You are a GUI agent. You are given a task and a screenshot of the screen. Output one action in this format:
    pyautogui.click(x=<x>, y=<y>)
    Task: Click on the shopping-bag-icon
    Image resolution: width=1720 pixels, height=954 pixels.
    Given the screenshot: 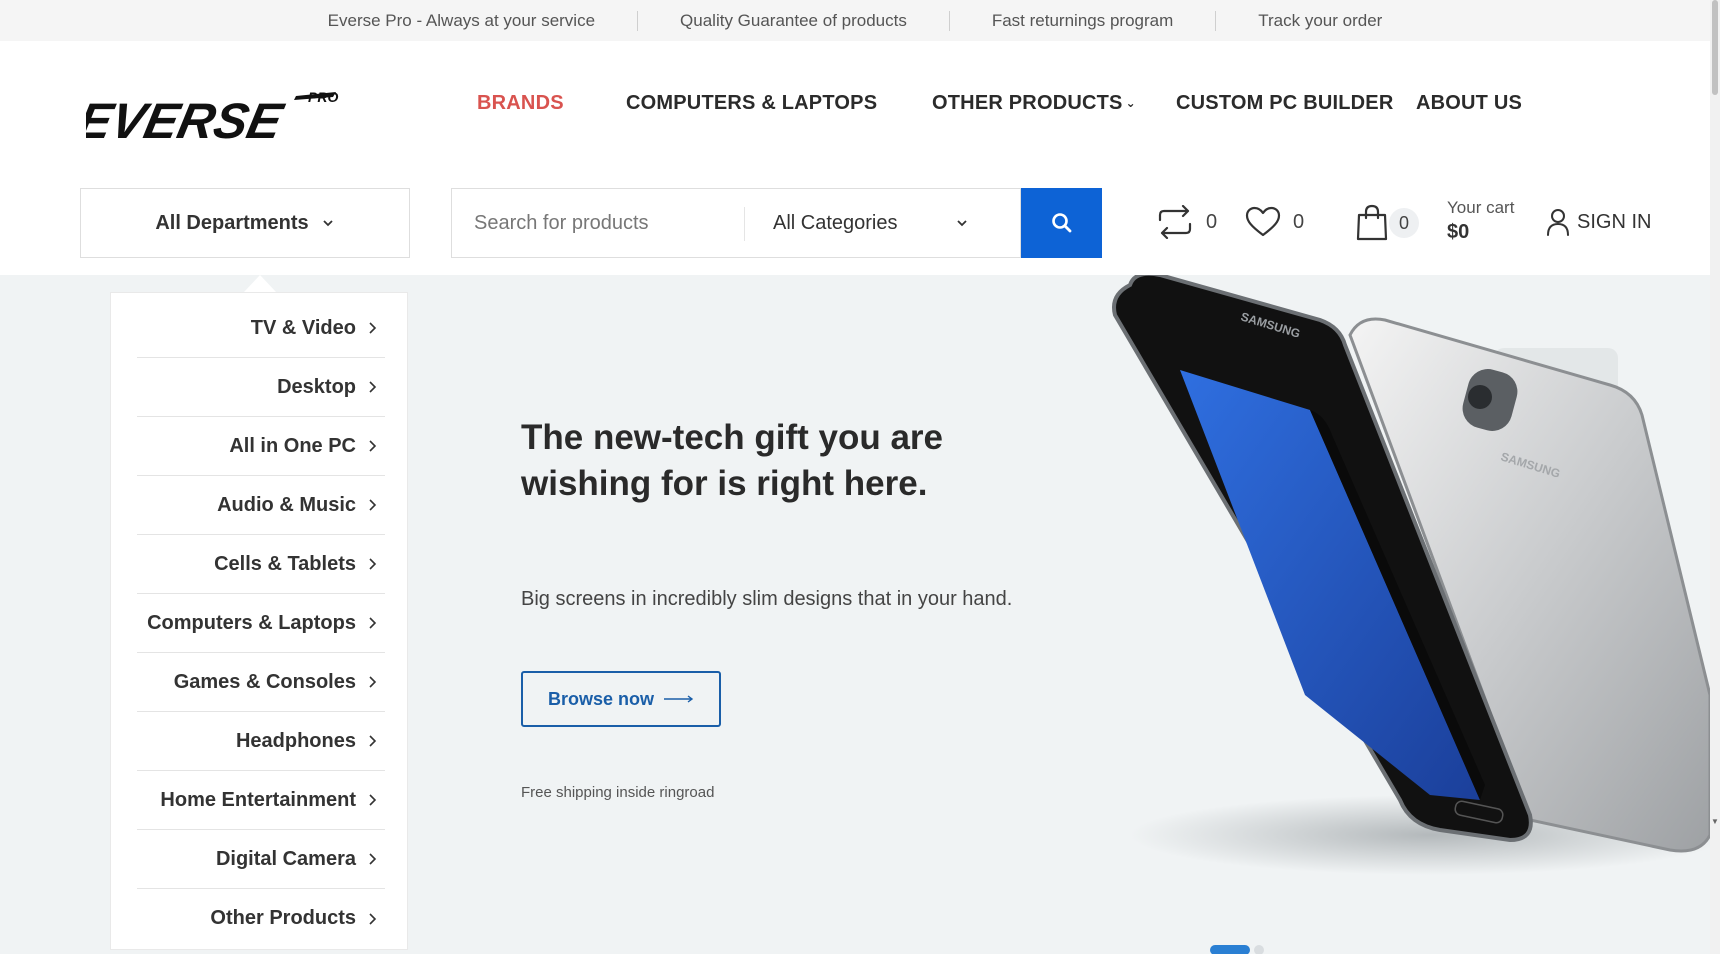 What is the action you would take?
    pyautogui.click(x=1372, y=222)
    